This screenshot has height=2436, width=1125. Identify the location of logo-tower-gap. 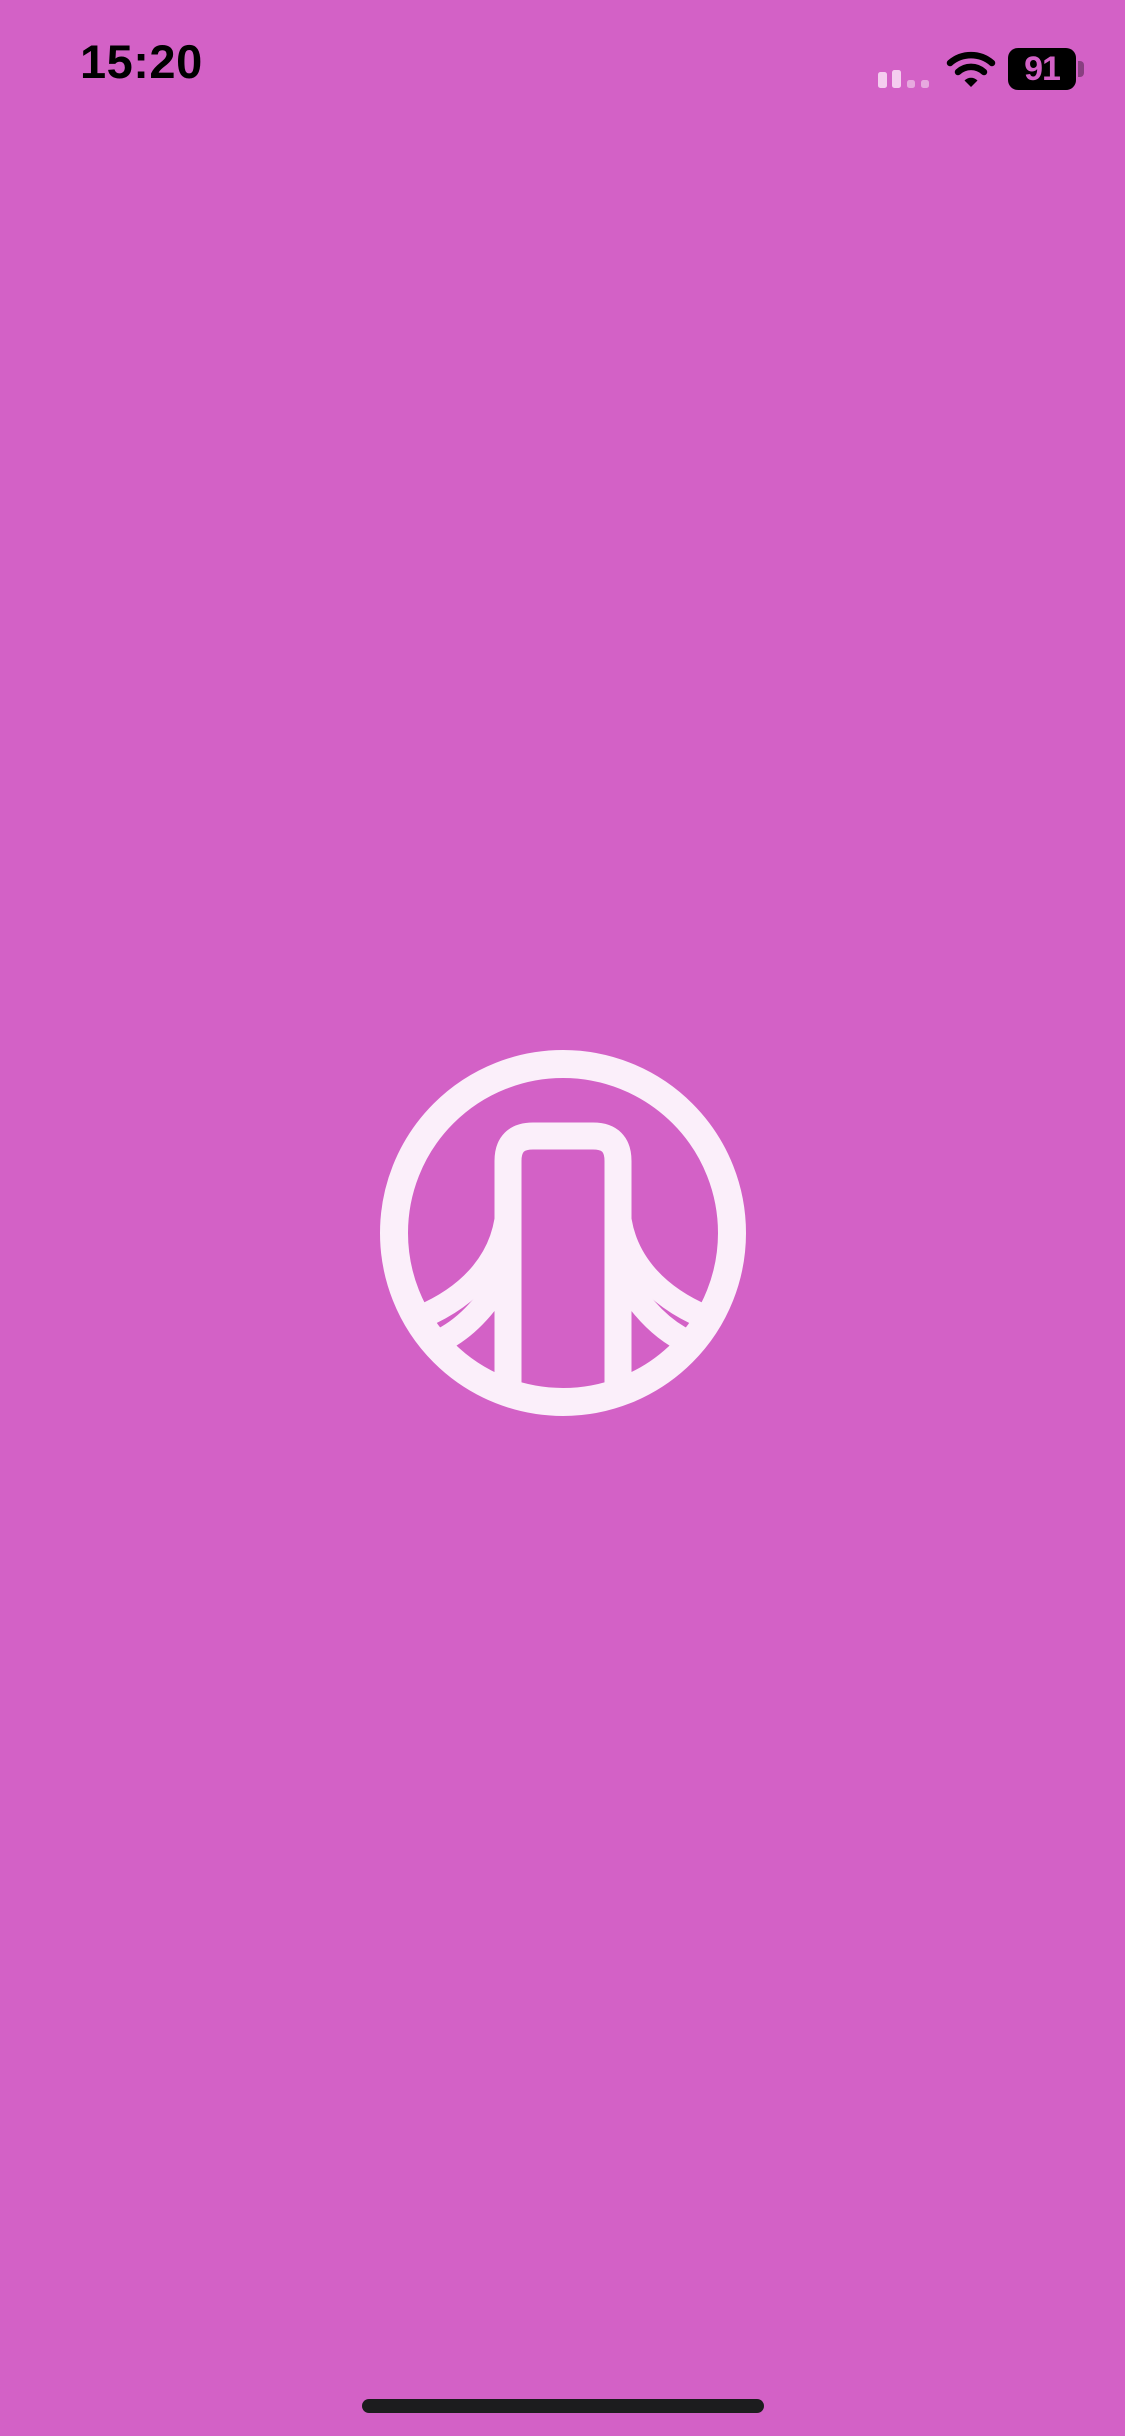
(563, 1270).